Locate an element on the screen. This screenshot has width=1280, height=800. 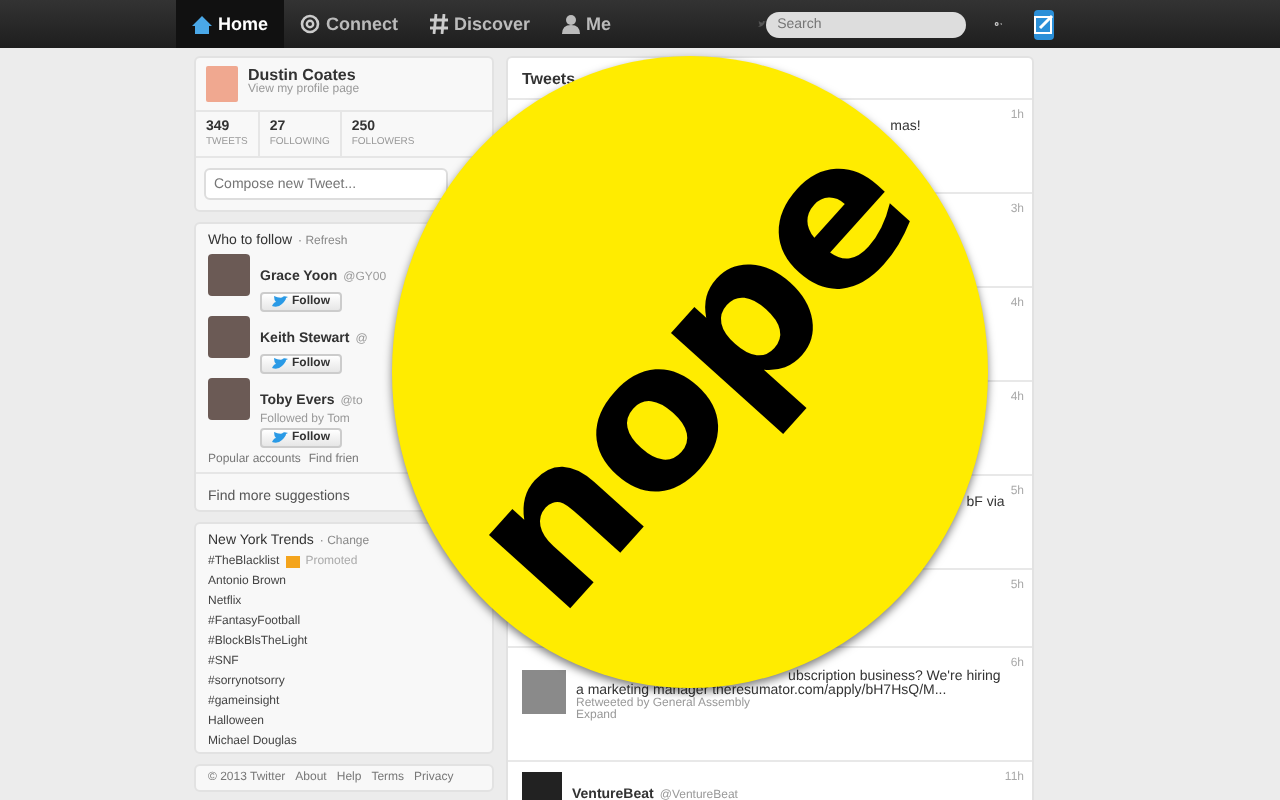
nav-tab: Home is located at coordinates (230, 24).